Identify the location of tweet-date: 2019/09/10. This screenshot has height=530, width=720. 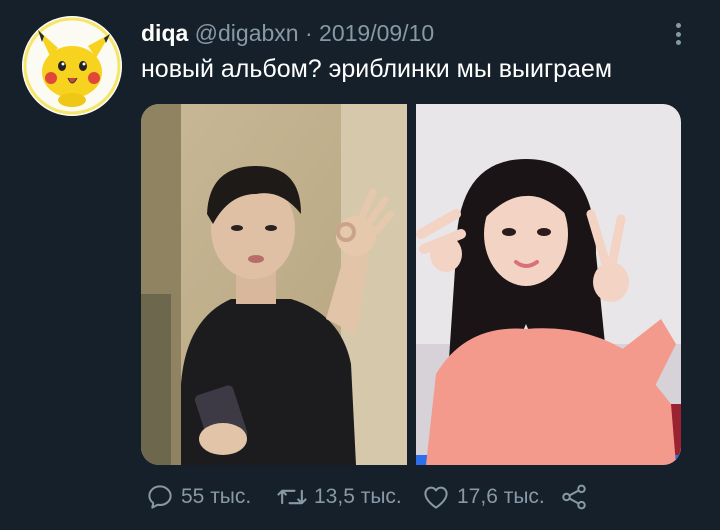
(376, 33).